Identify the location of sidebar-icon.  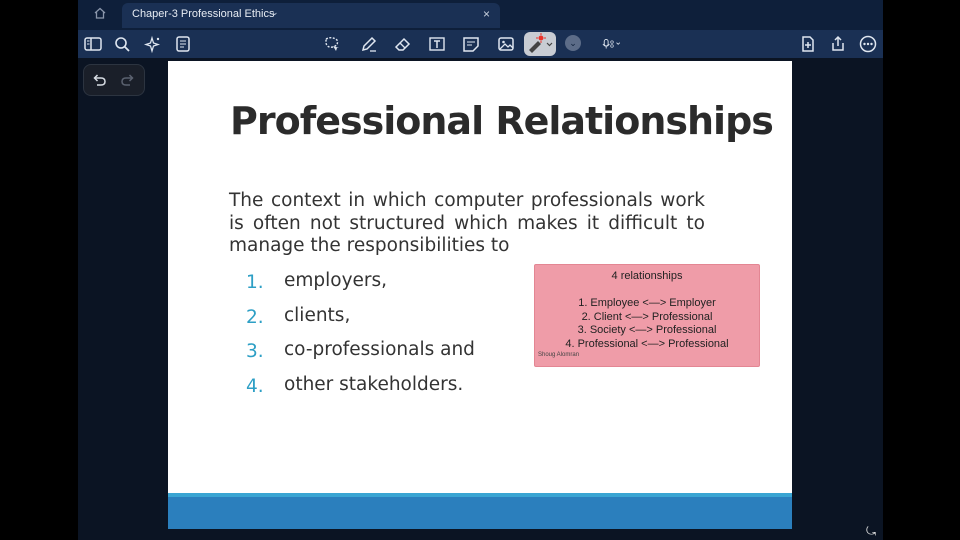
(93, 44).